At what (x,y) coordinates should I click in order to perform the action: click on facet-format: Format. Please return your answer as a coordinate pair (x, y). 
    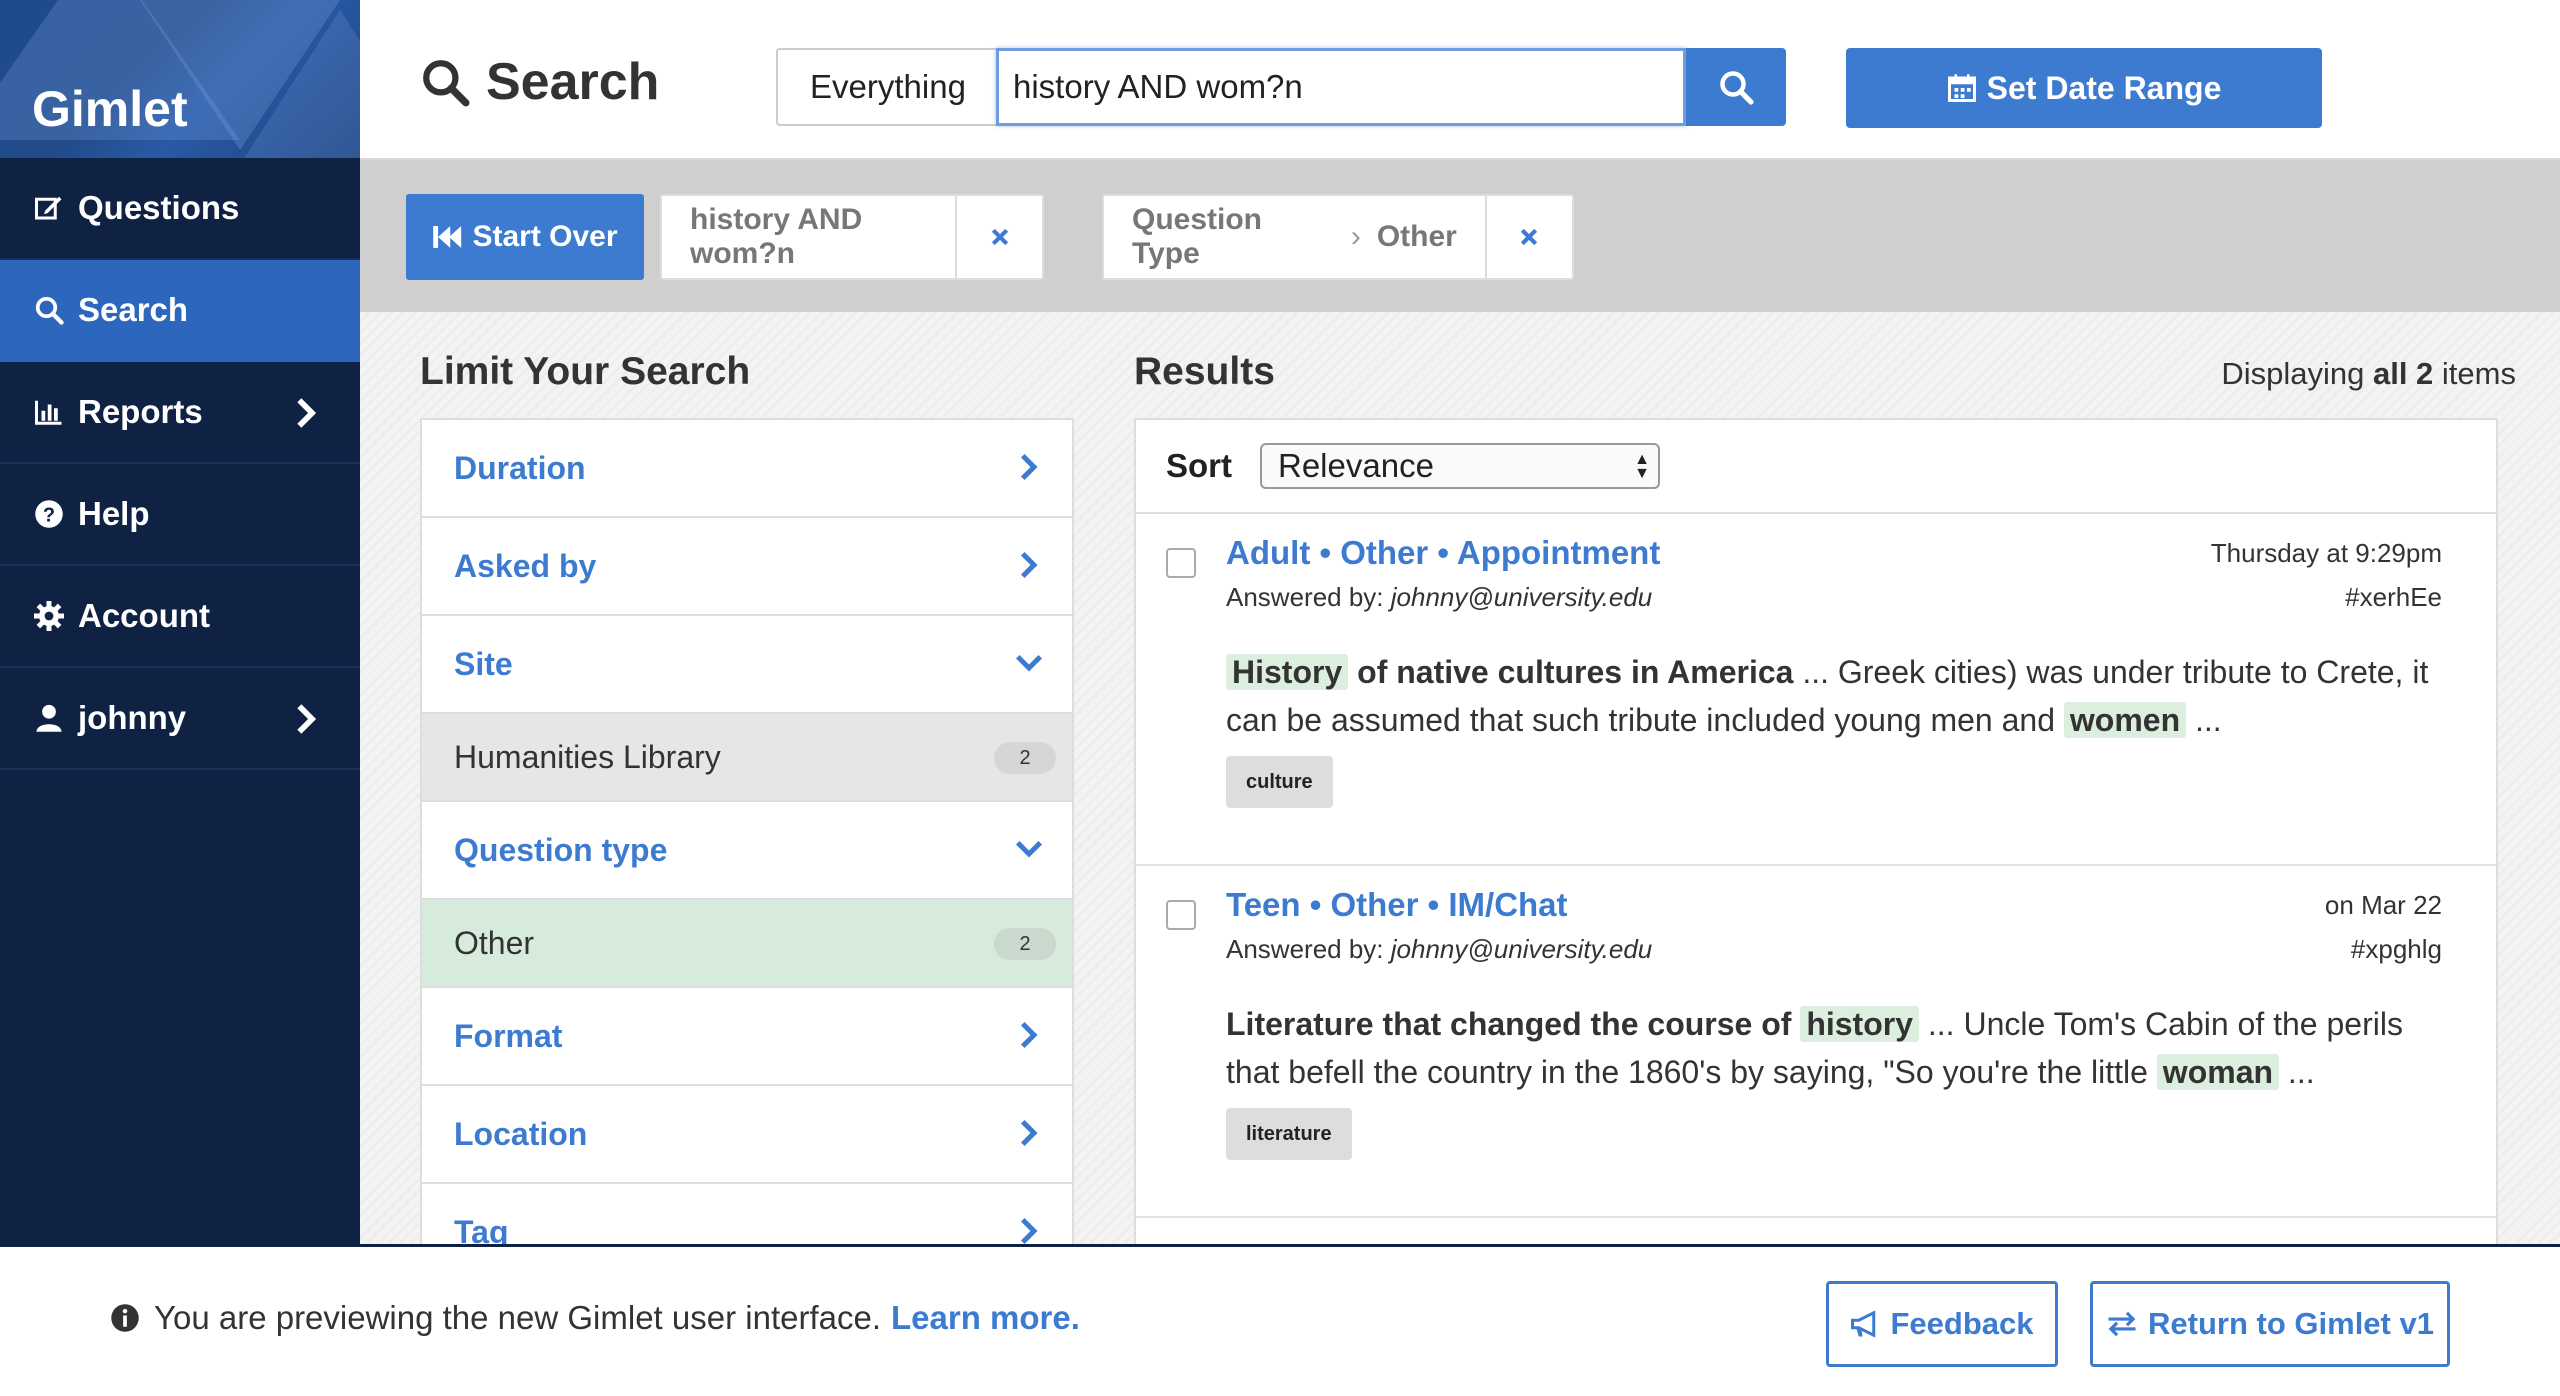
    Looking at the image, I should click on (747, 1037).